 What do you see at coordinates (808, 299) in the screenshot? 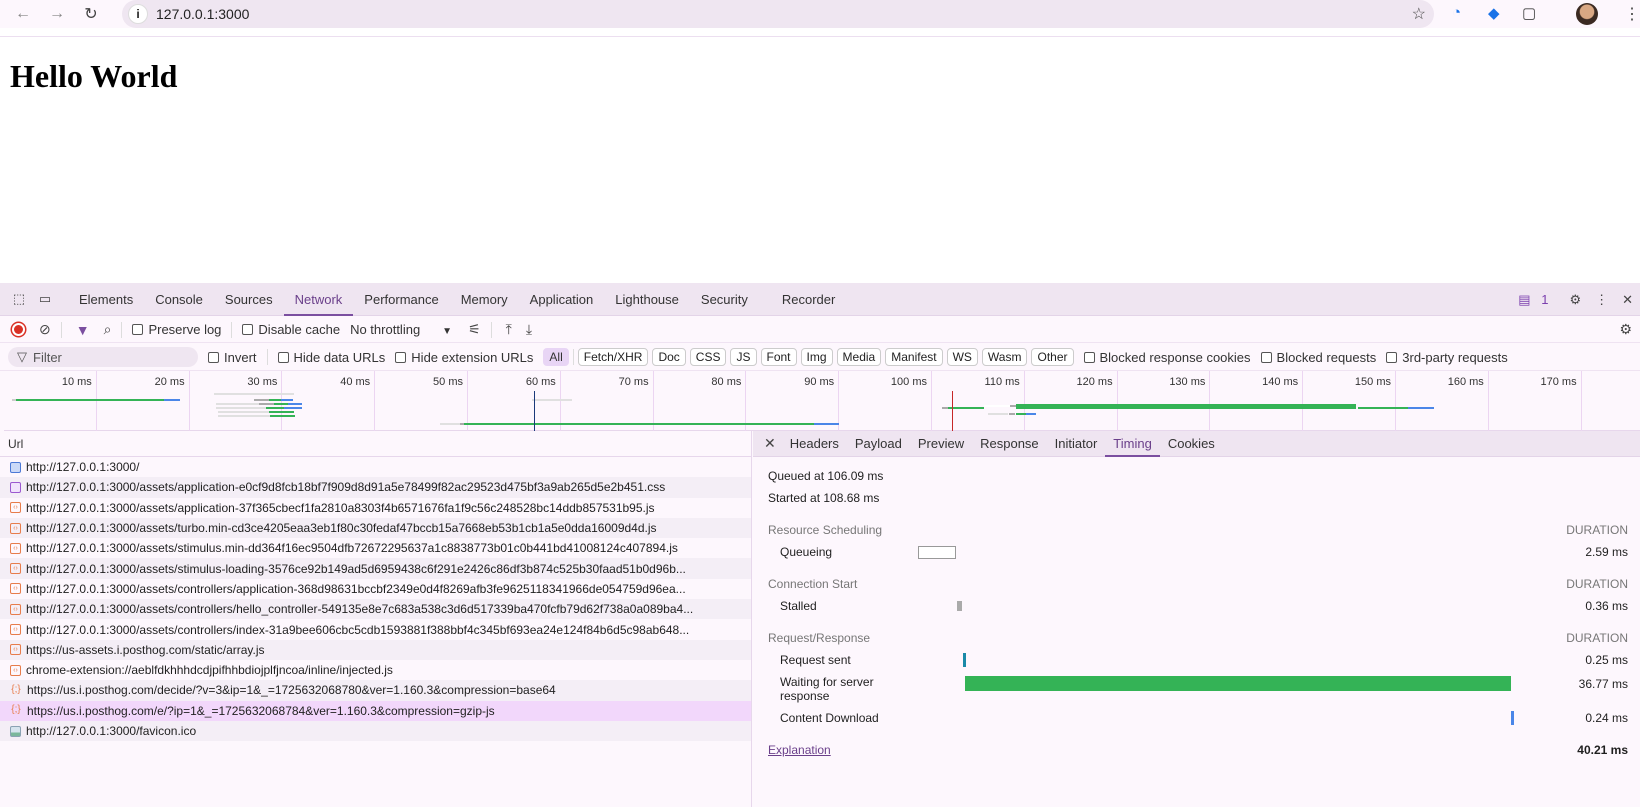
I see `tab-recorder: Recorder` at bounding box center [808, 299].